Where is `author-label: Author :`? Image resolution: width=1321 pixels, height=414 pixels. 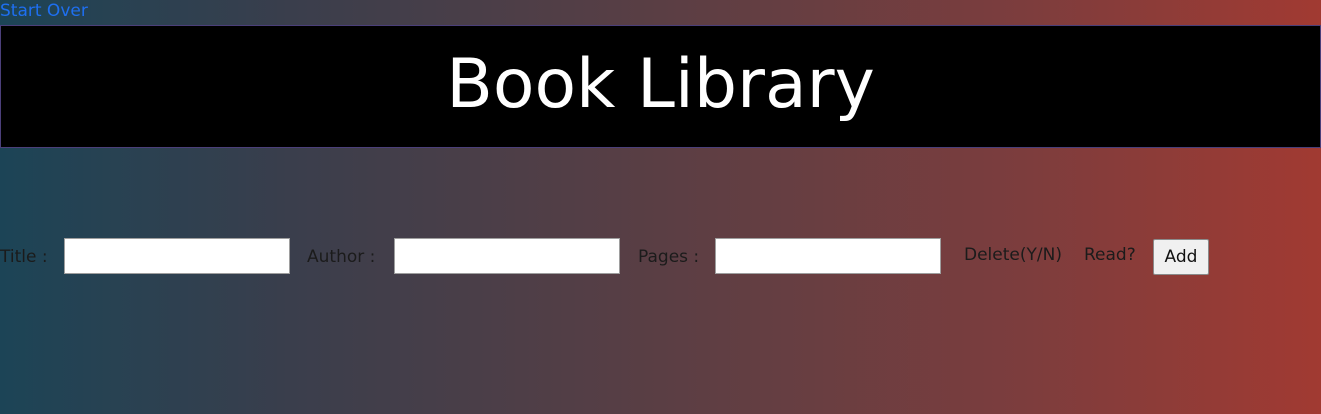
author-label: Author : is located at coordinates (341, 257).